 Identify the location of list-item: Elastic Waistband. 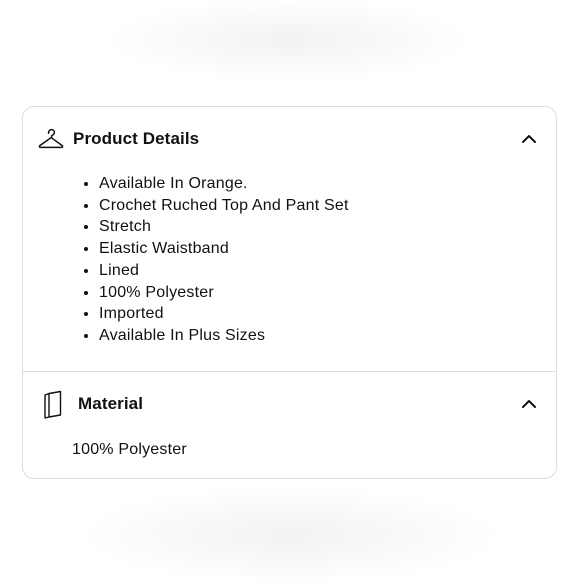
(216, 249).